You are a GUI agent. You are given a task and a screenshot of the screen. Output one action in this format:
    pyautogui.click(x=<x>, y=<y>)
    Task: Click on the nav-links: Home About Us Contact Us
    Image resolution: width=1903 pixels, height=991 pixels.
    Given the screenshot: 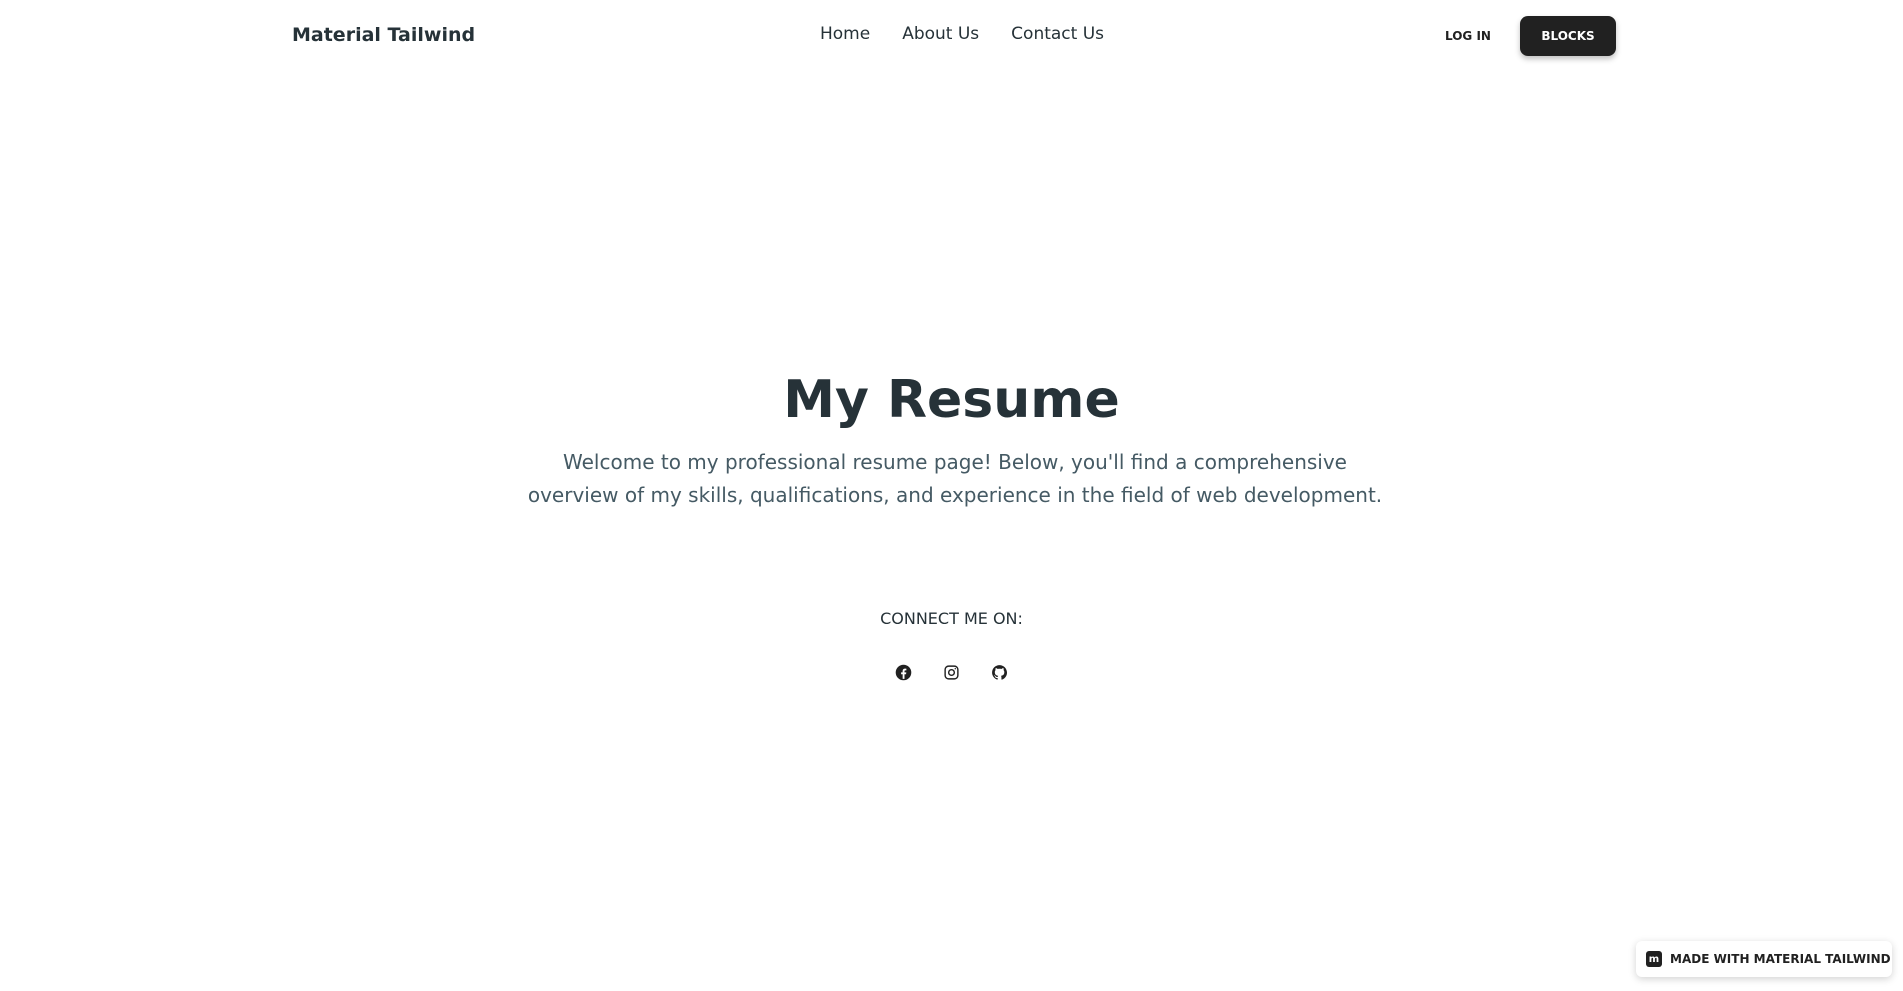 What is the action you would take?
    pyautogui.click(x=962, y=34)
    